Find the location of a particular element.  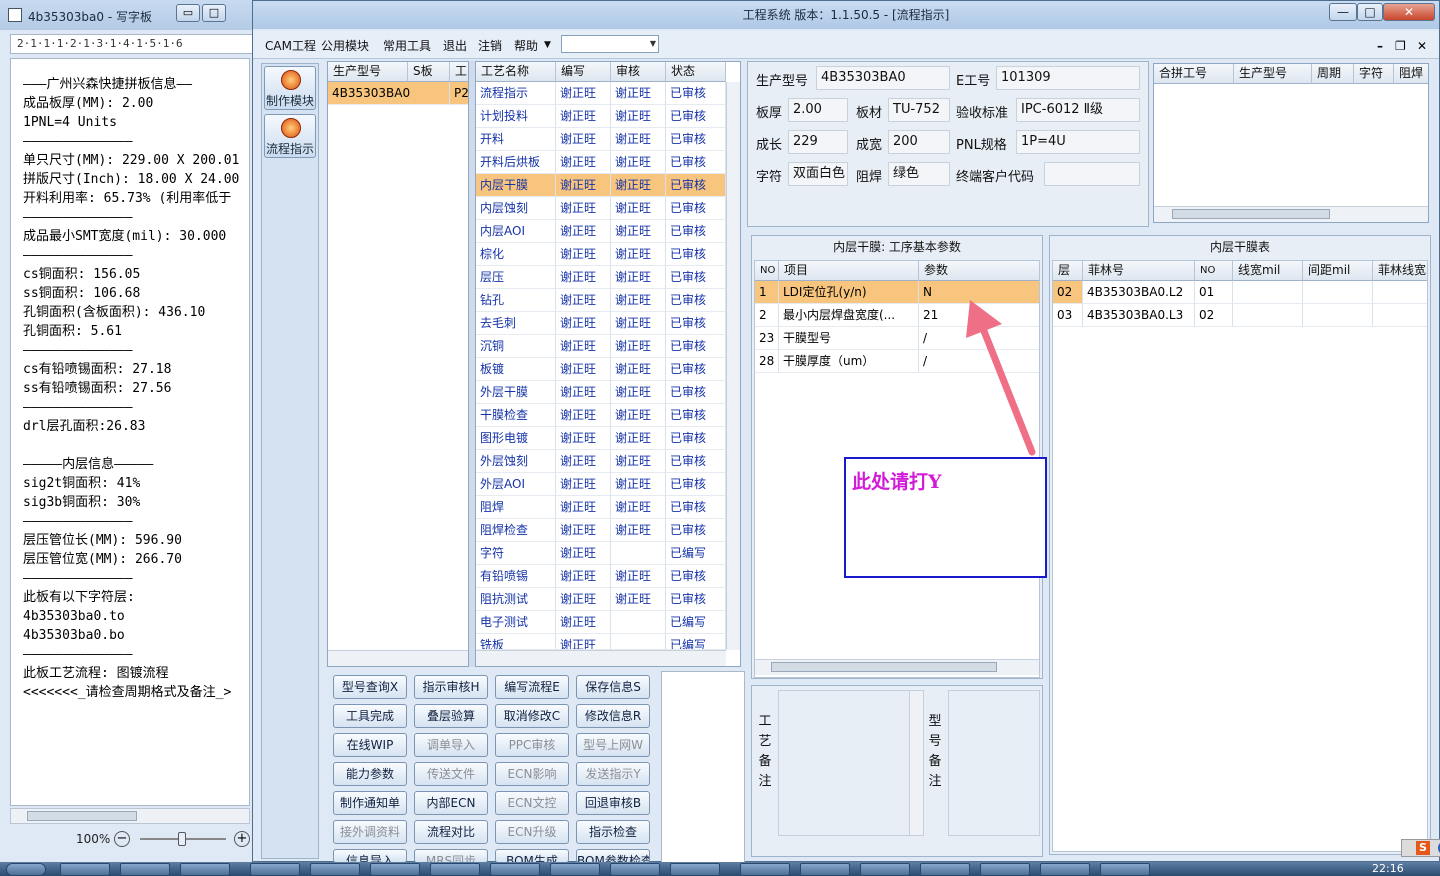

main-titlebar: 工程系统 版本：1.1.50.5 - [流程指示] is located at coordinates (846, 15).